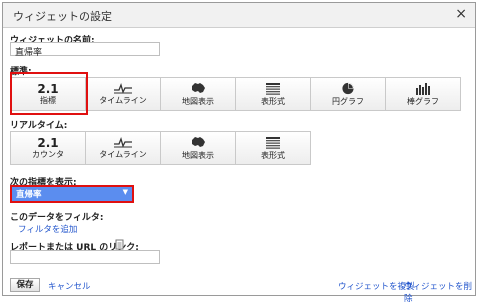 The height and width of the screenshot is (304, 480). Describe the element at coordinates (423, 101) in the screenshot. I see `option-label: 棒グラフ` at that location.